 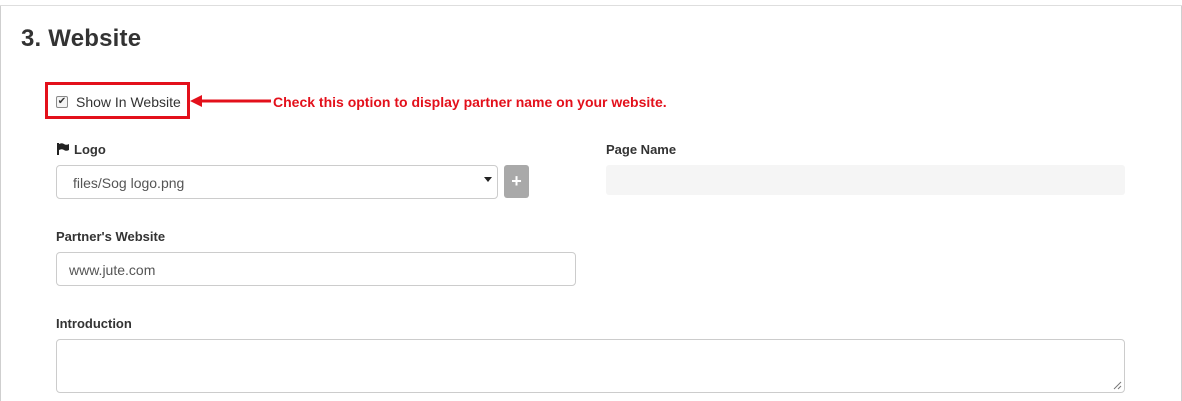 I want to click on introduction-textarea, so click(x=590, y=366).